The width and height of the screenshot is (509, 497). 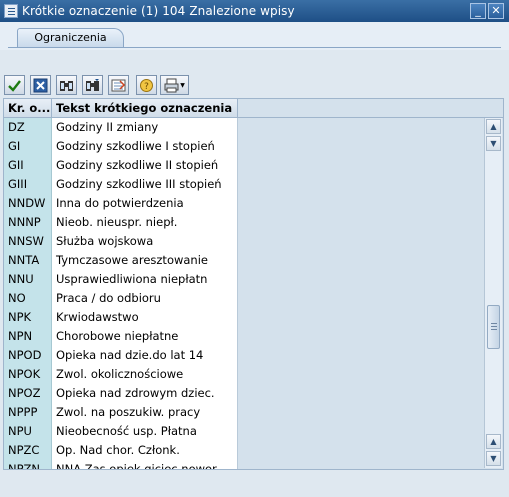 What do you see at coordinates (145, 260) in the screenshot?
I see `cell-text: Tymczasowe aresztowanie` at bounding box center [145, 260].